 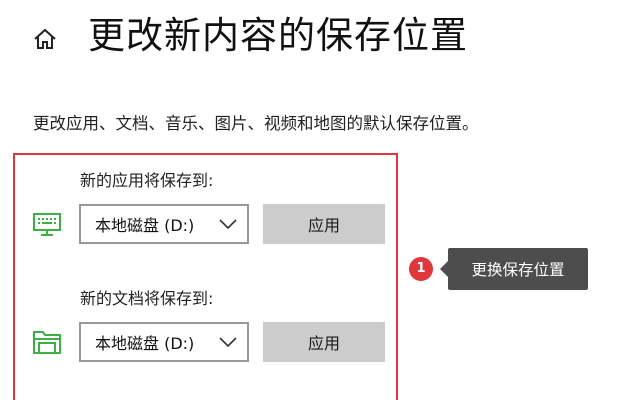 I want to click on docs-drive-dropdown: 本地磁盘 (D:), so click(x=164, y=342).